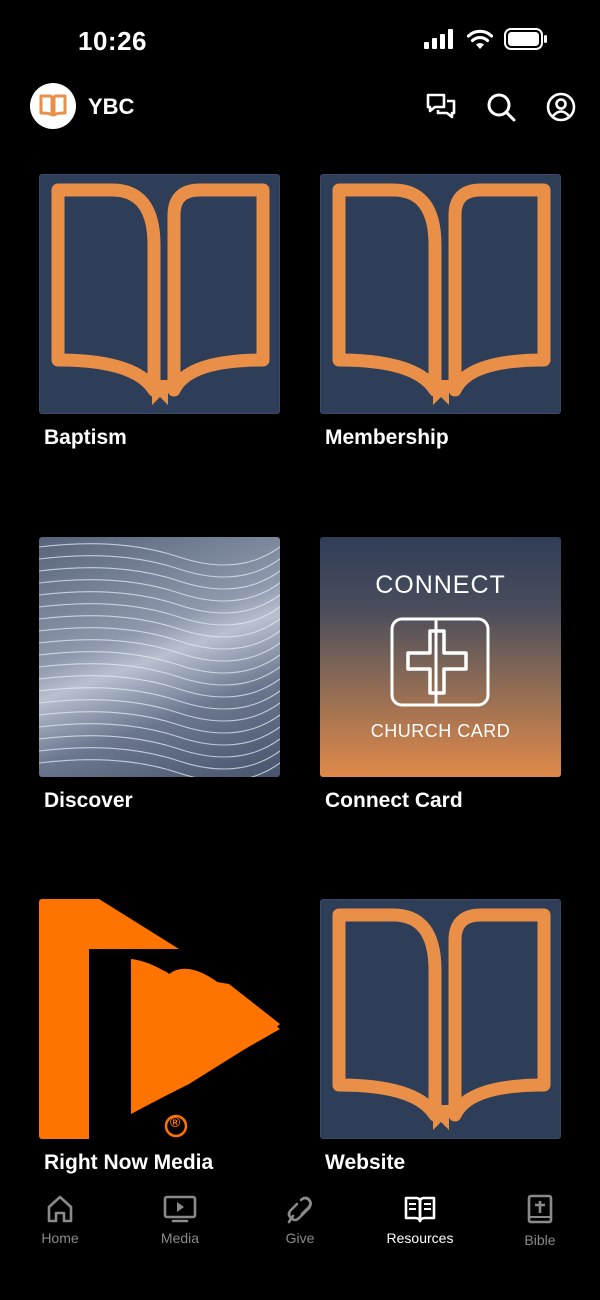 Image resolution: width=600 pixels, height=1300 pixels. Describe the element at coordinates (60, 1238) in the screenshot. I see `tab-label: Home` at that location.